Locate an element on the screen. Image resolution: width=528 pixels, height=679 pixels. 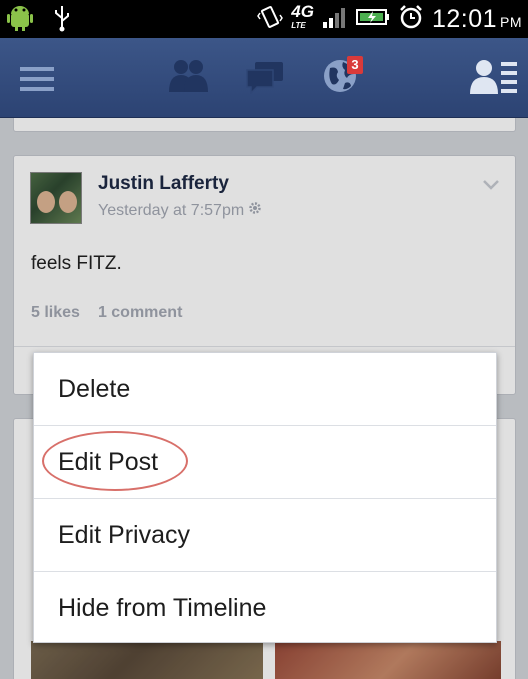
menu-icon is located at coordinates (37, 81).